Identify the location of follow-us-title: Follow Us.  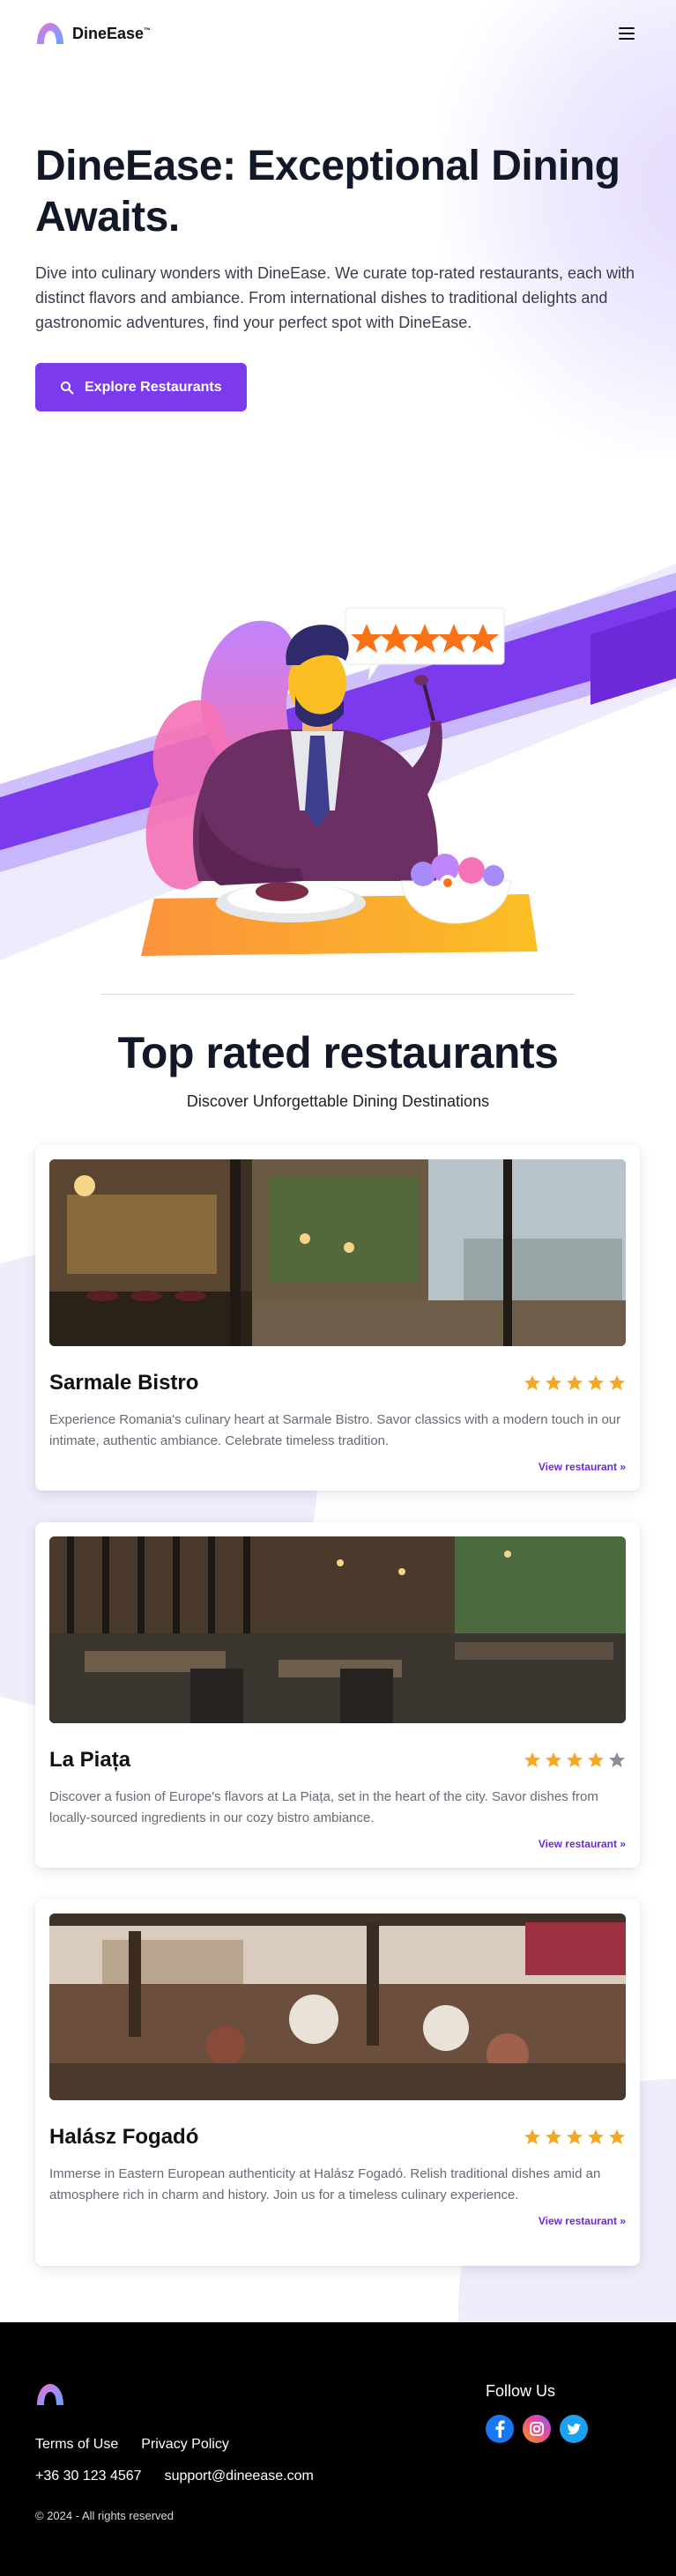
(521, 2391).